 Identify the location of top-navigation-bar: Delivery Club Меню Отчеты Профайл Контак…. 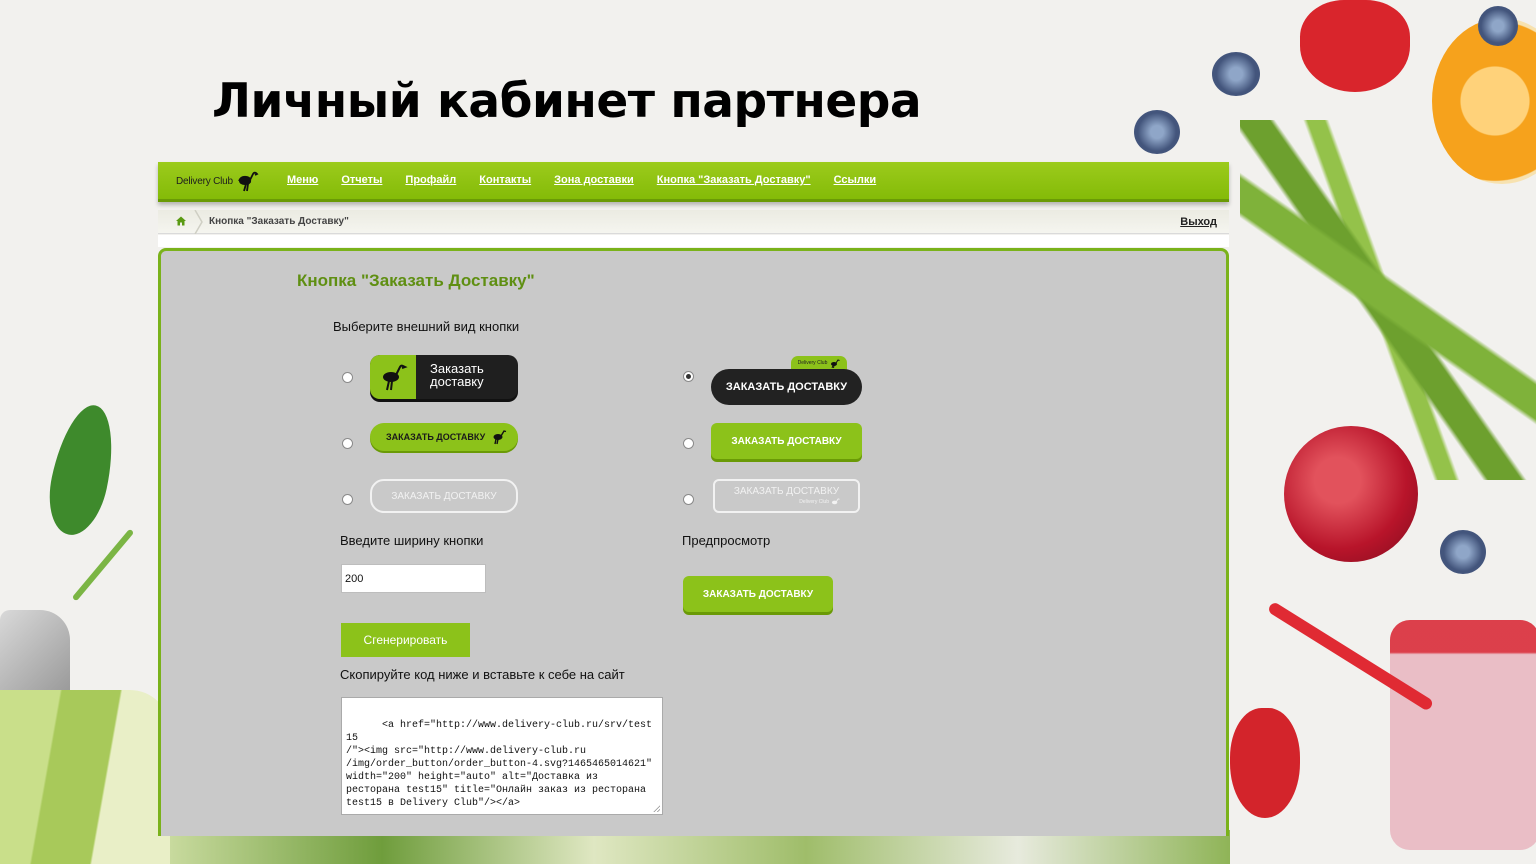
(693, 182).